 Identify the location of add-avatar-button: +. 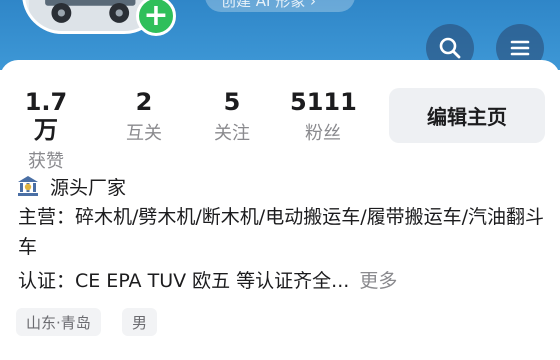
(156, 18).